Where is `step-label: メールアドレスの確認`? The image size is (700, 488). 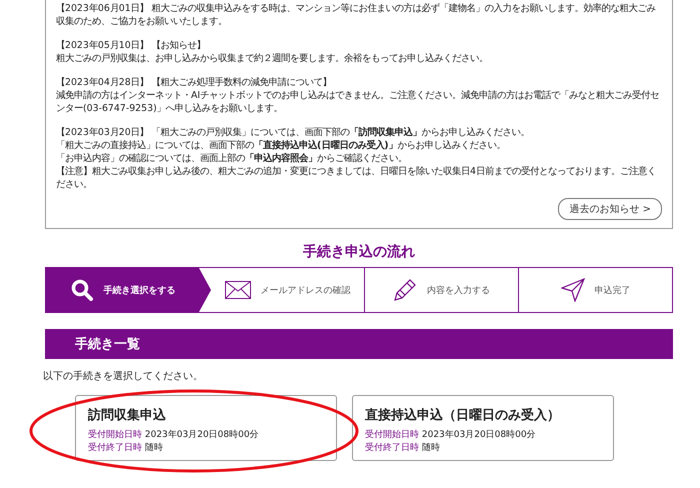 step-label: メールアドレスの確認 is located at coordinates (305, 290).